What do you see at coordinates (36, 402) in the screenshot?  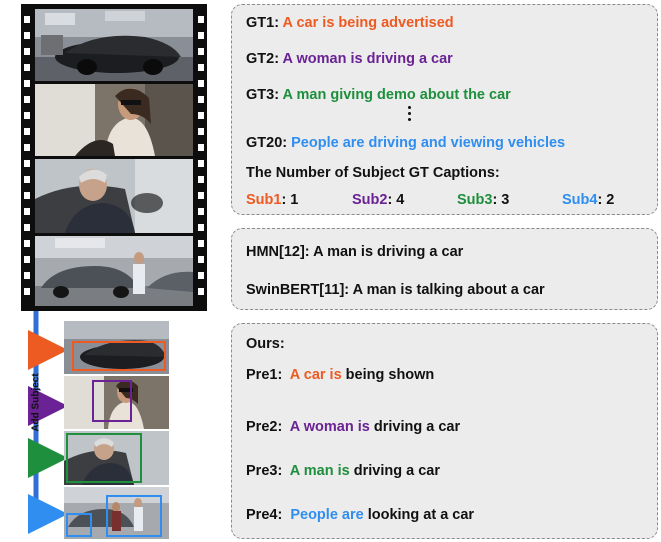 I see `add-subject-label: Add Subject` at bounding box center [36, 402].